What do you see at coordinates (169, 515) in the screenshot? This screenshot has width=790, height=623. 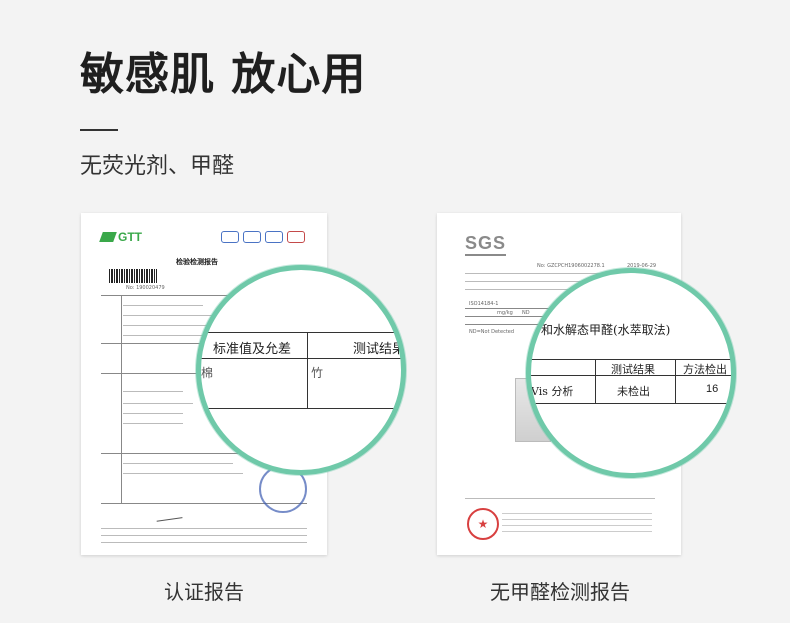 I see `signature` at bounding box center [169, 515].